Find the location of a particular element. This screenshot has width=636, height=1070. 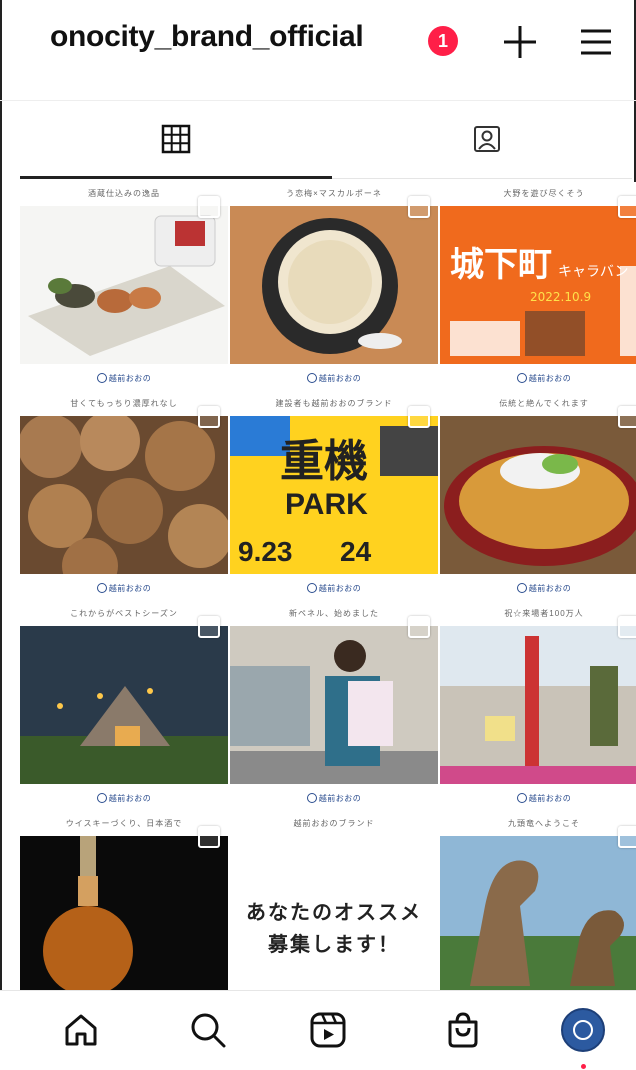

post-image: 城下町 キャラバン 2022.10.9 is located at coordinates (538, 285).